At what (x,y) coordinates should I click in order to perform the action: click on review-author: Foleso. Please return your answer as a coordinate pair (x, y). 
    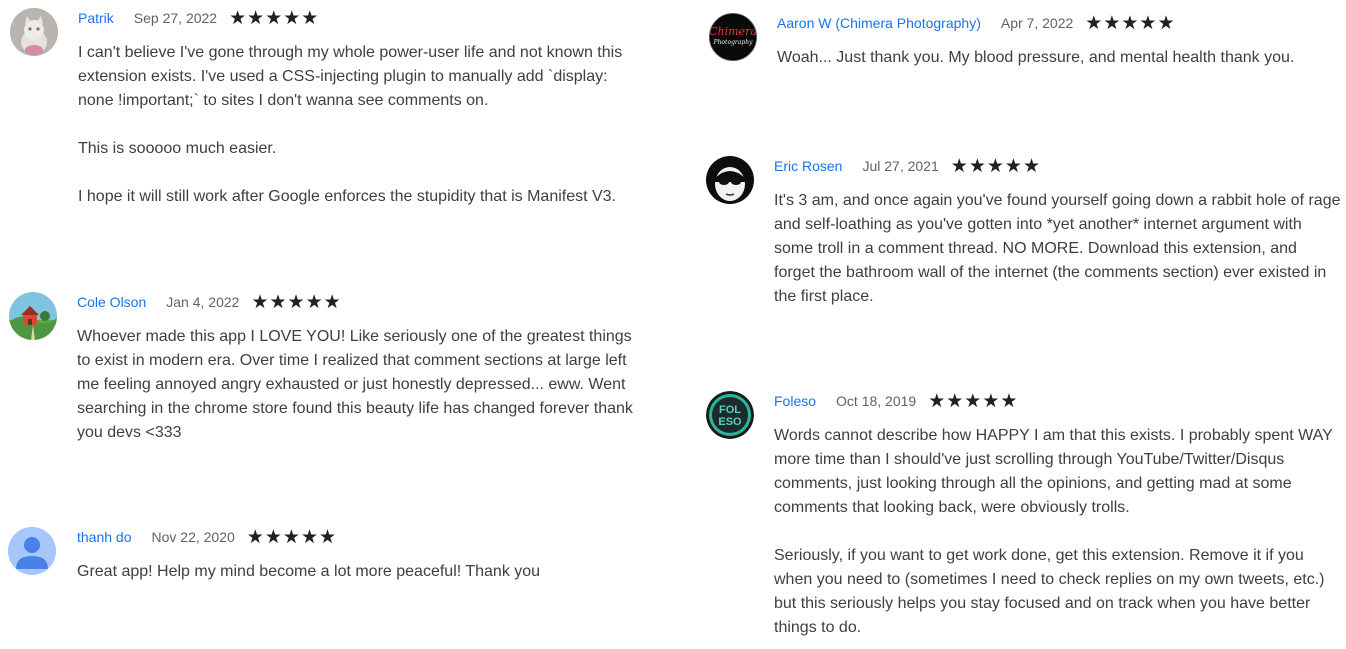
    Looking at the image, I should click on (795, 401).